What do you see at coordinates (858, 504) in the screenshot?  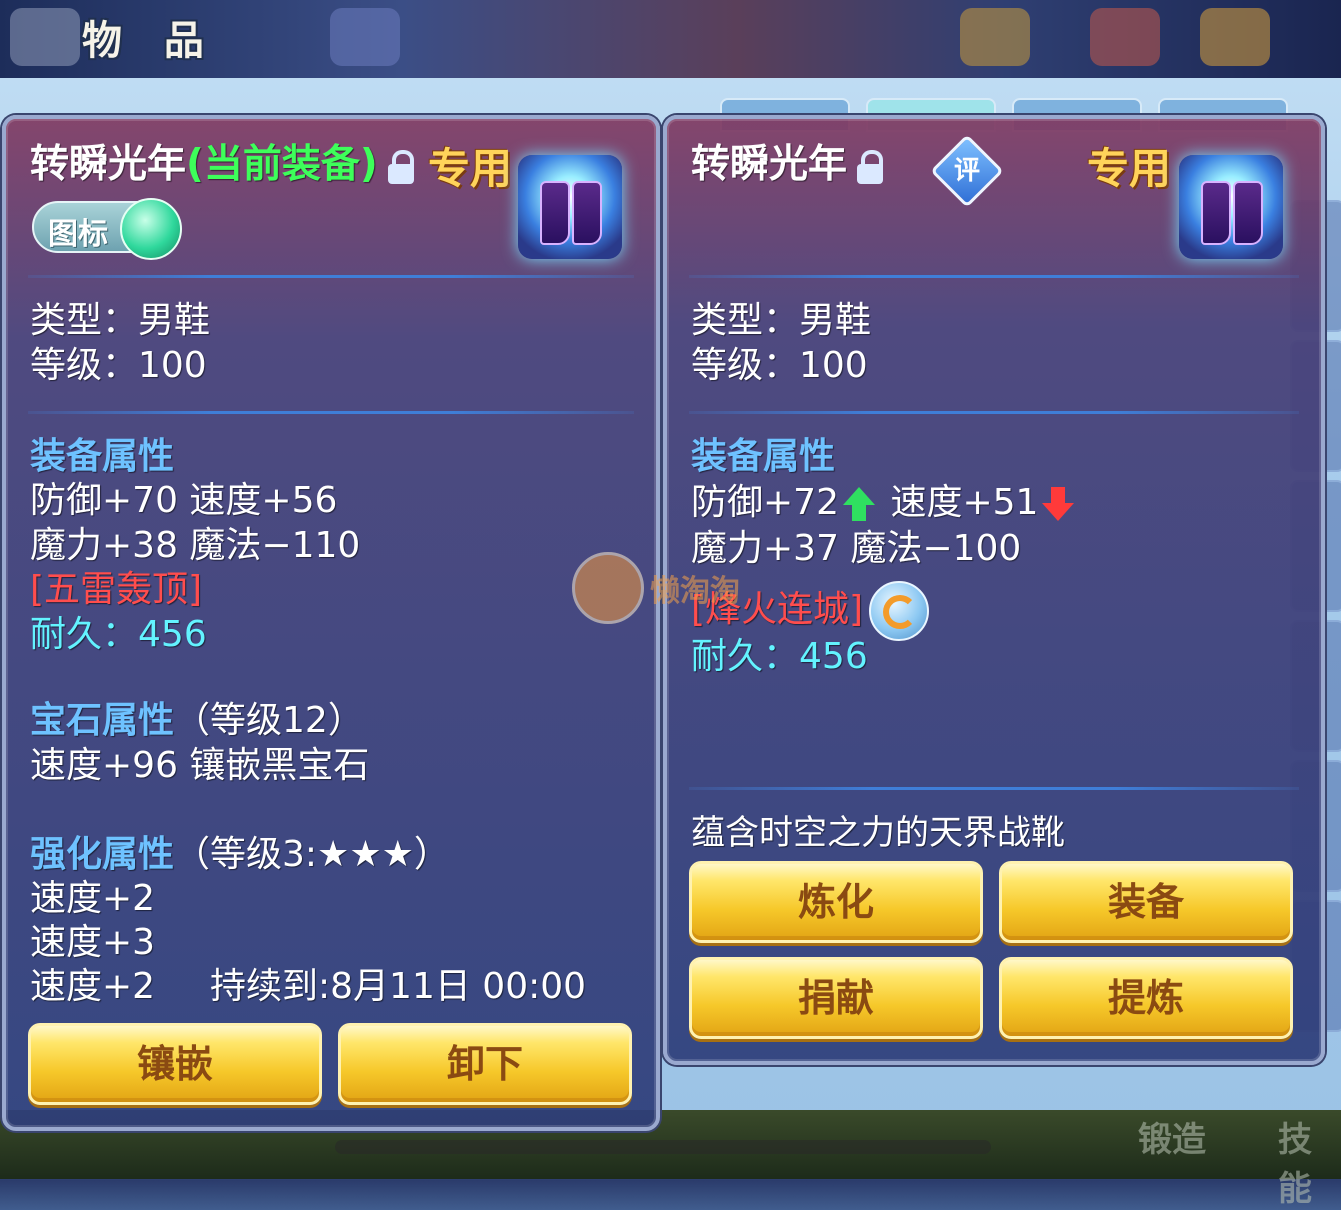 I see `arrow-up-icon` at bounding box center [858, 504].